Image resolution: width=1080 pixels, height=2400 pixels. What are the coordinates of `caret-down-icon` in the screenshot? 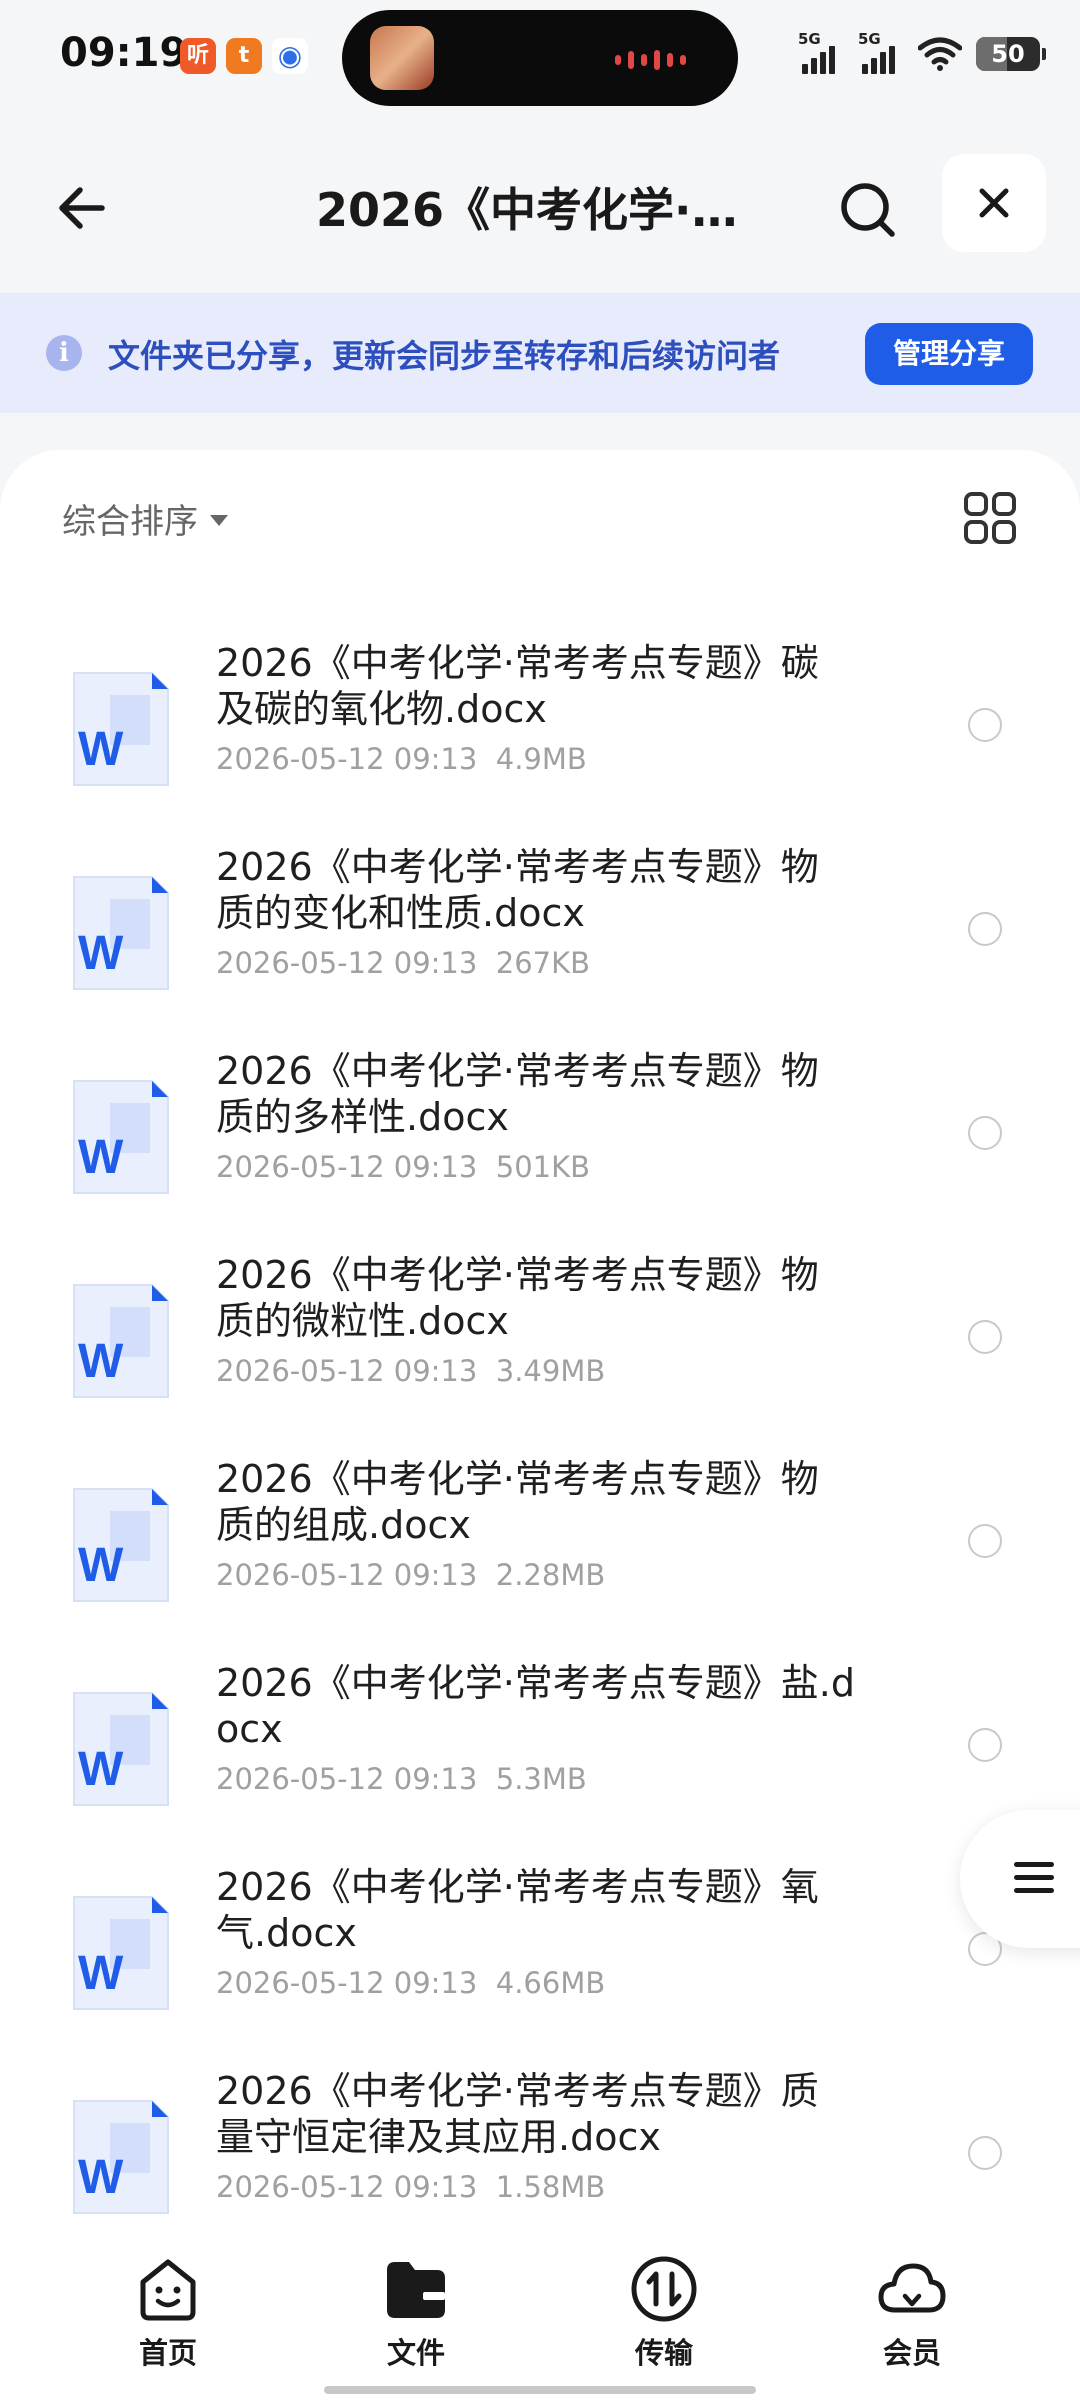 It's located at (219, 520).